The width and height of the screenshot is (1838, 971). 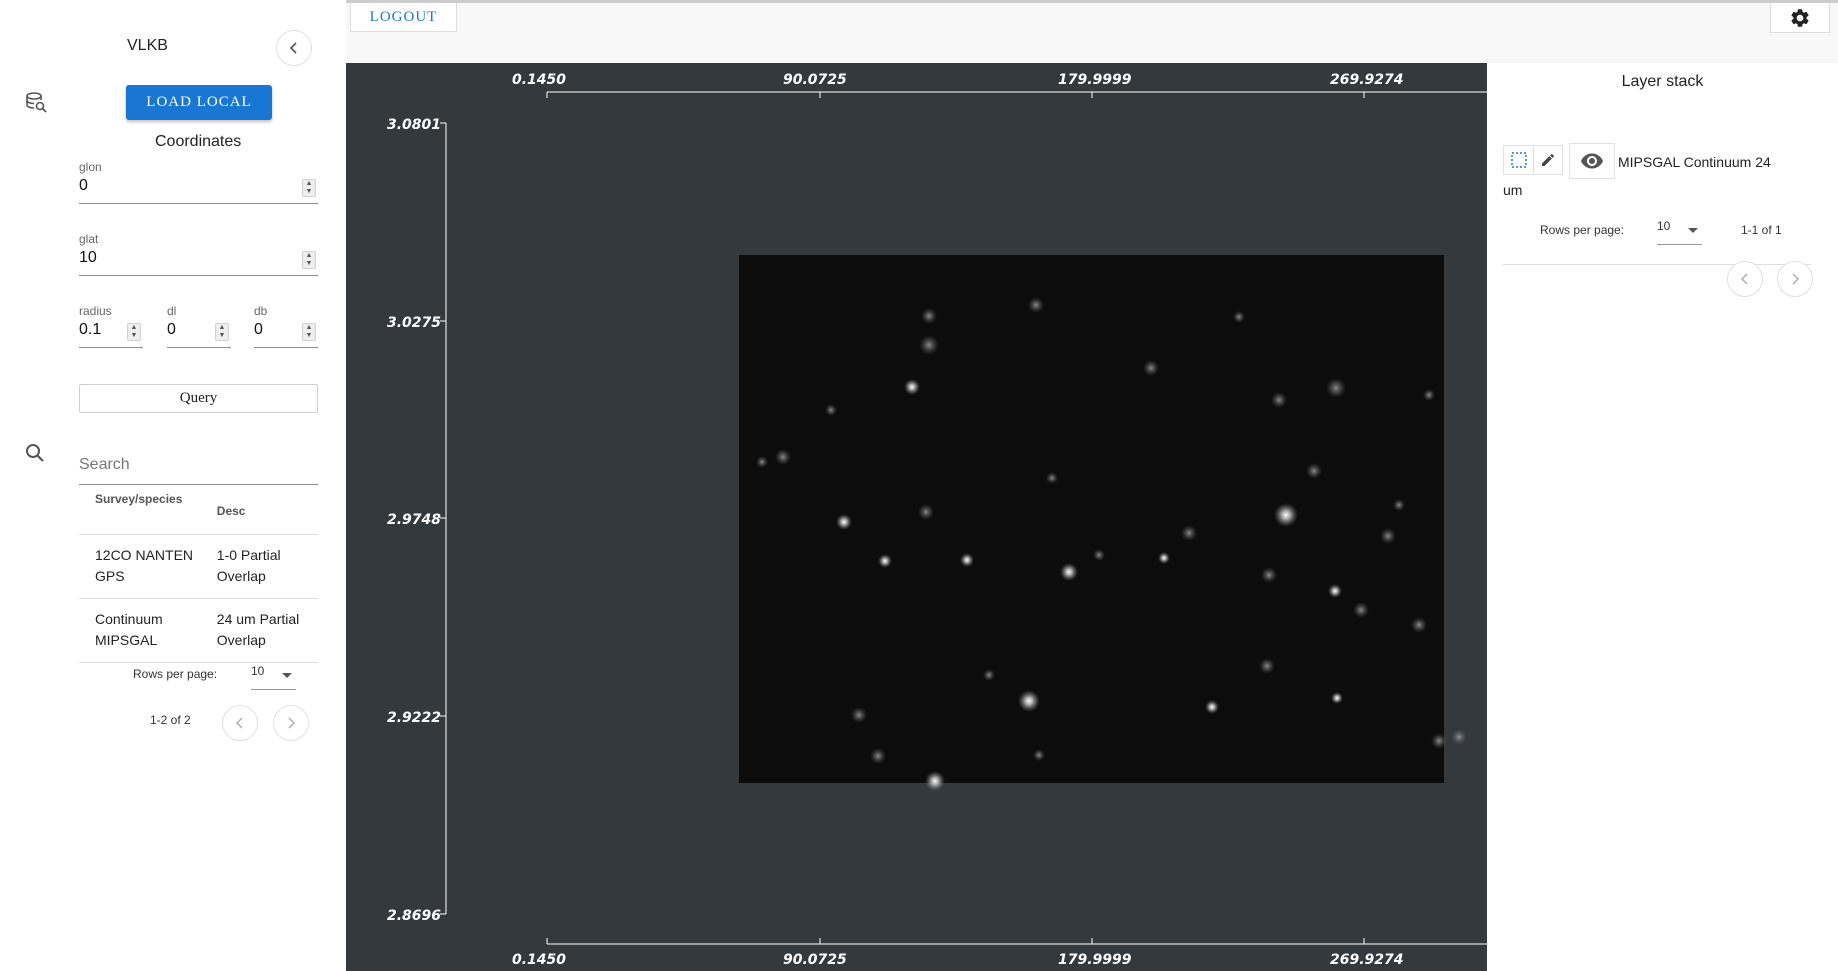 What do you see at coordinates (198, 141) in the screenshot?
I see `coordinates-title: Coordinates` at bounding box center [198, 141].